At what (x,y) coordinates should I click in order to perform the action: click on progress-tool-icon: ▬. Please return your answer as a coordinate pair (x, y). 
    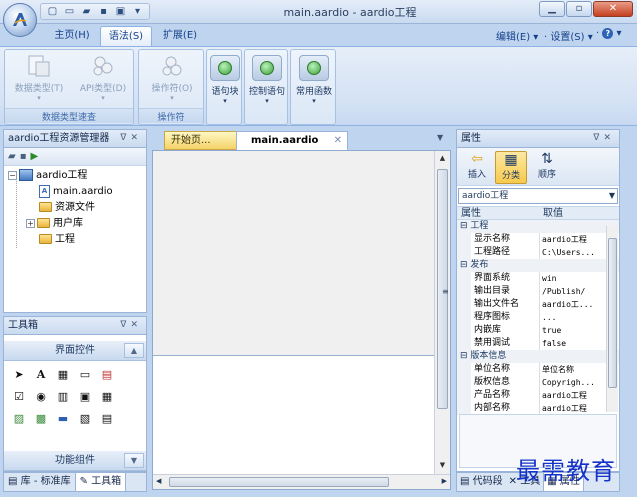
    Looking at the image, I should click on (63, 419).